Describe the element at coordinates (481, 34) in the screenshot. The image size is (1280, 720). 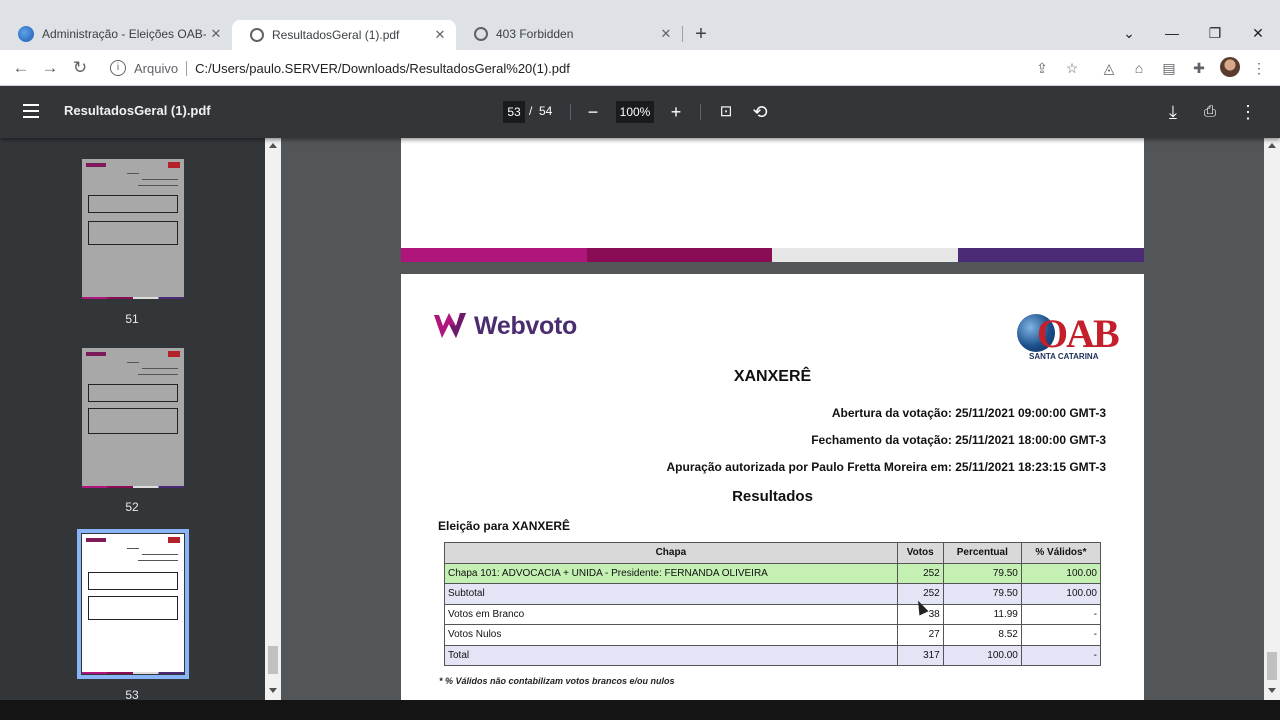
I see `globe-icon` at that location.